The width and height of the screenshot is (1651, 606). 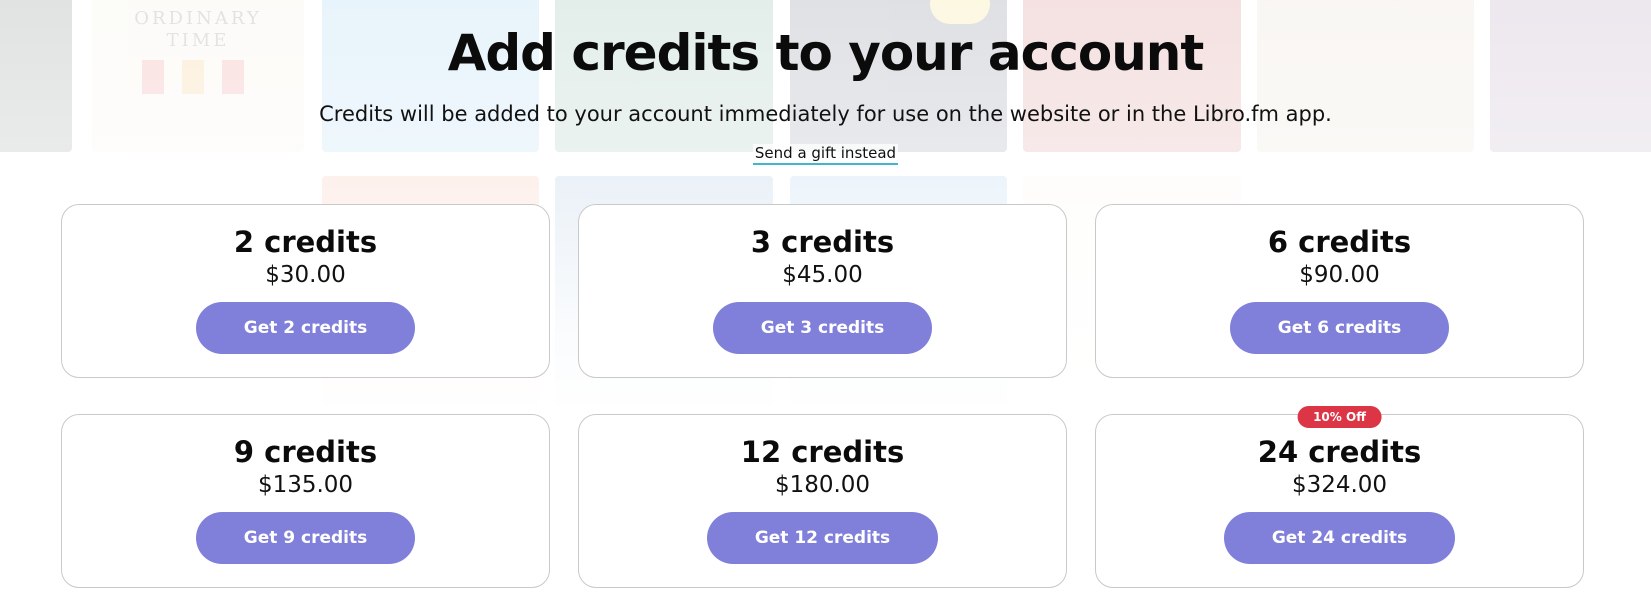 I want to click on send-gift-link: Send a gift instead, so click(x=825, y=154).